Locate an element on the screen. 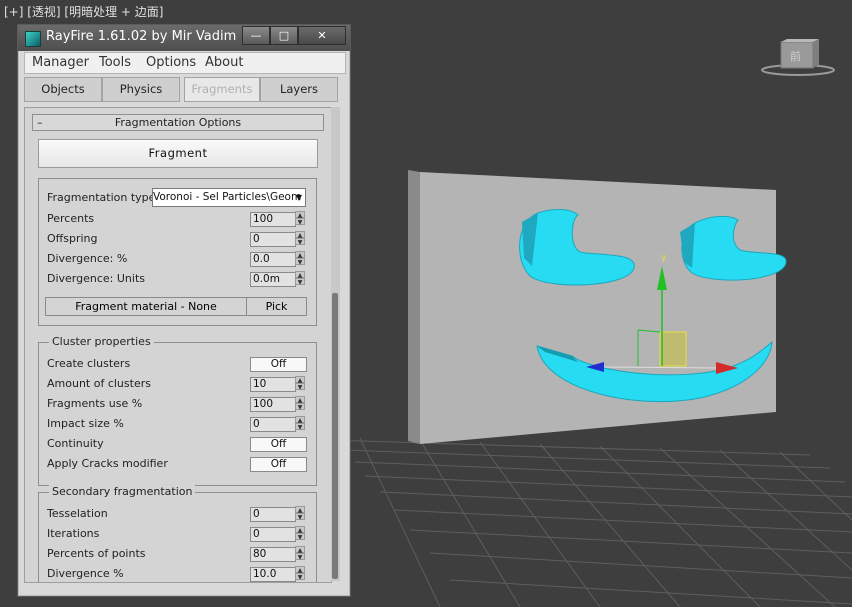 The height and width of the screenshot is (607, 852). percents-label: Percents is located at coordinates (71, 218).